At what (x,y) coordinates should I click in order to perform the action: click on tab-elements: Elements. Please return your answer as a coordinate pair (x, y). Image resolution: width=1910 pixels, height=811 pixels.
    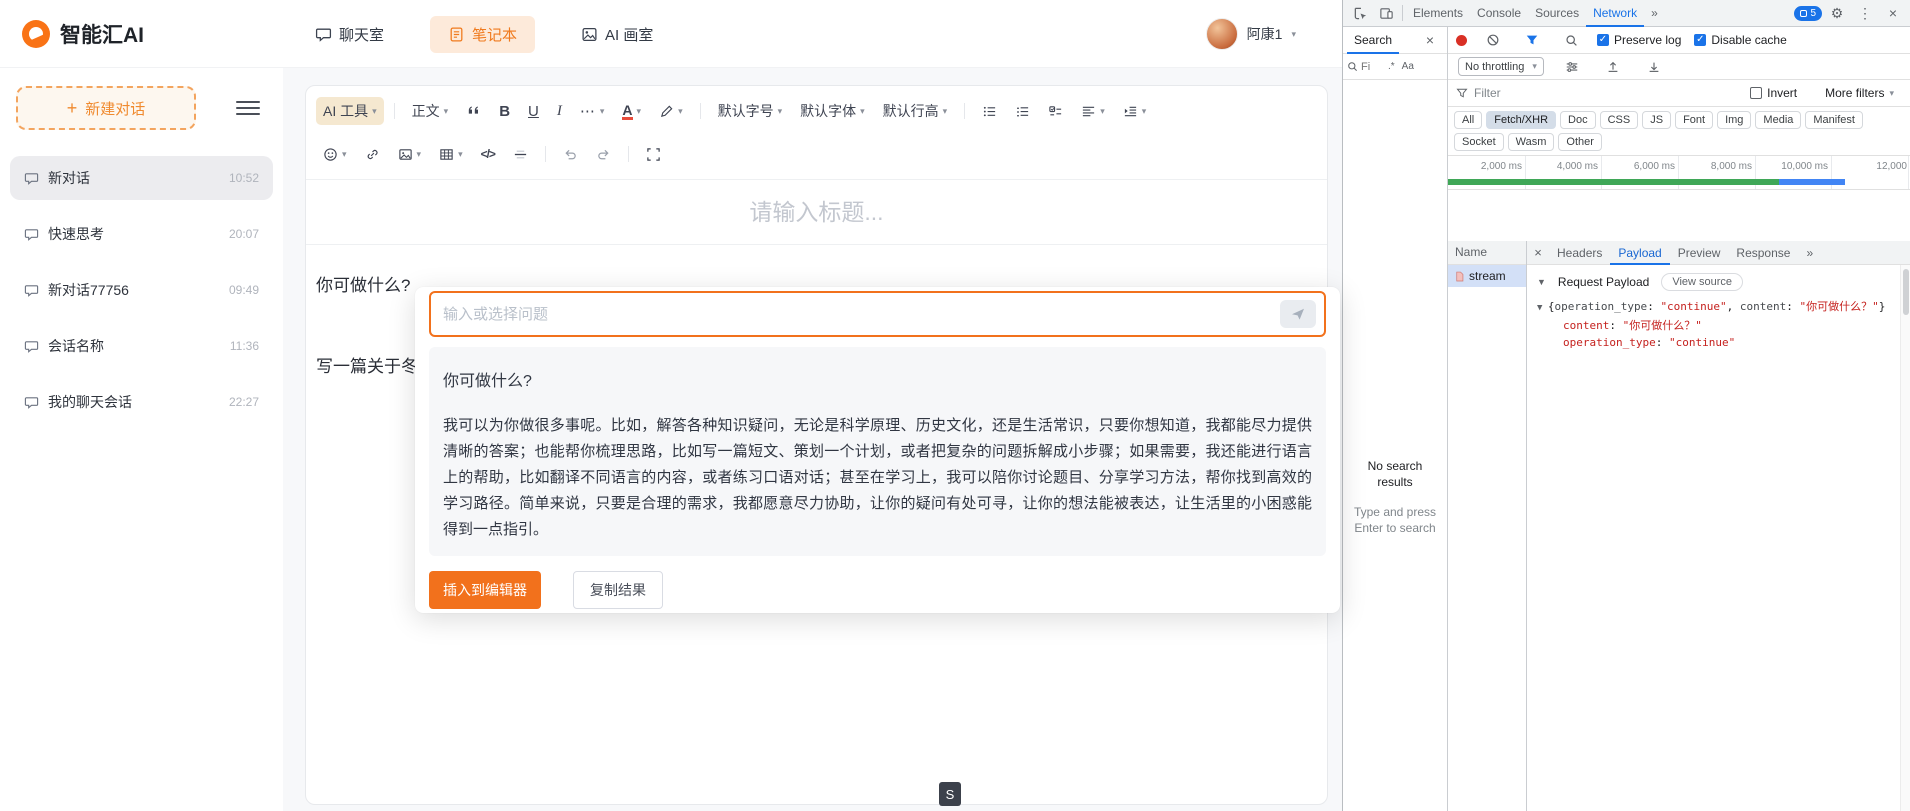
    Looking at the image, I should click on (1438, 13).